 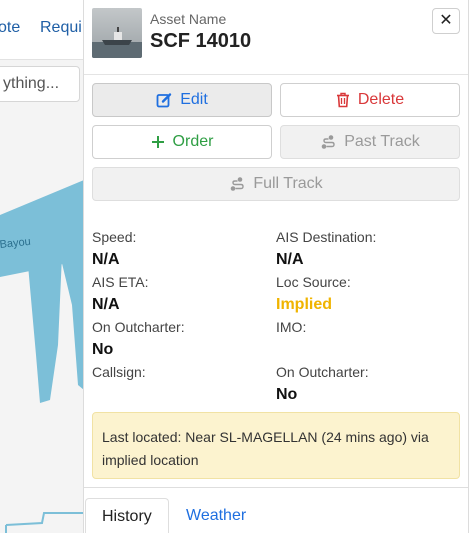 I want to click on top-navigation: ote Requi, so click(x=42, y=30).